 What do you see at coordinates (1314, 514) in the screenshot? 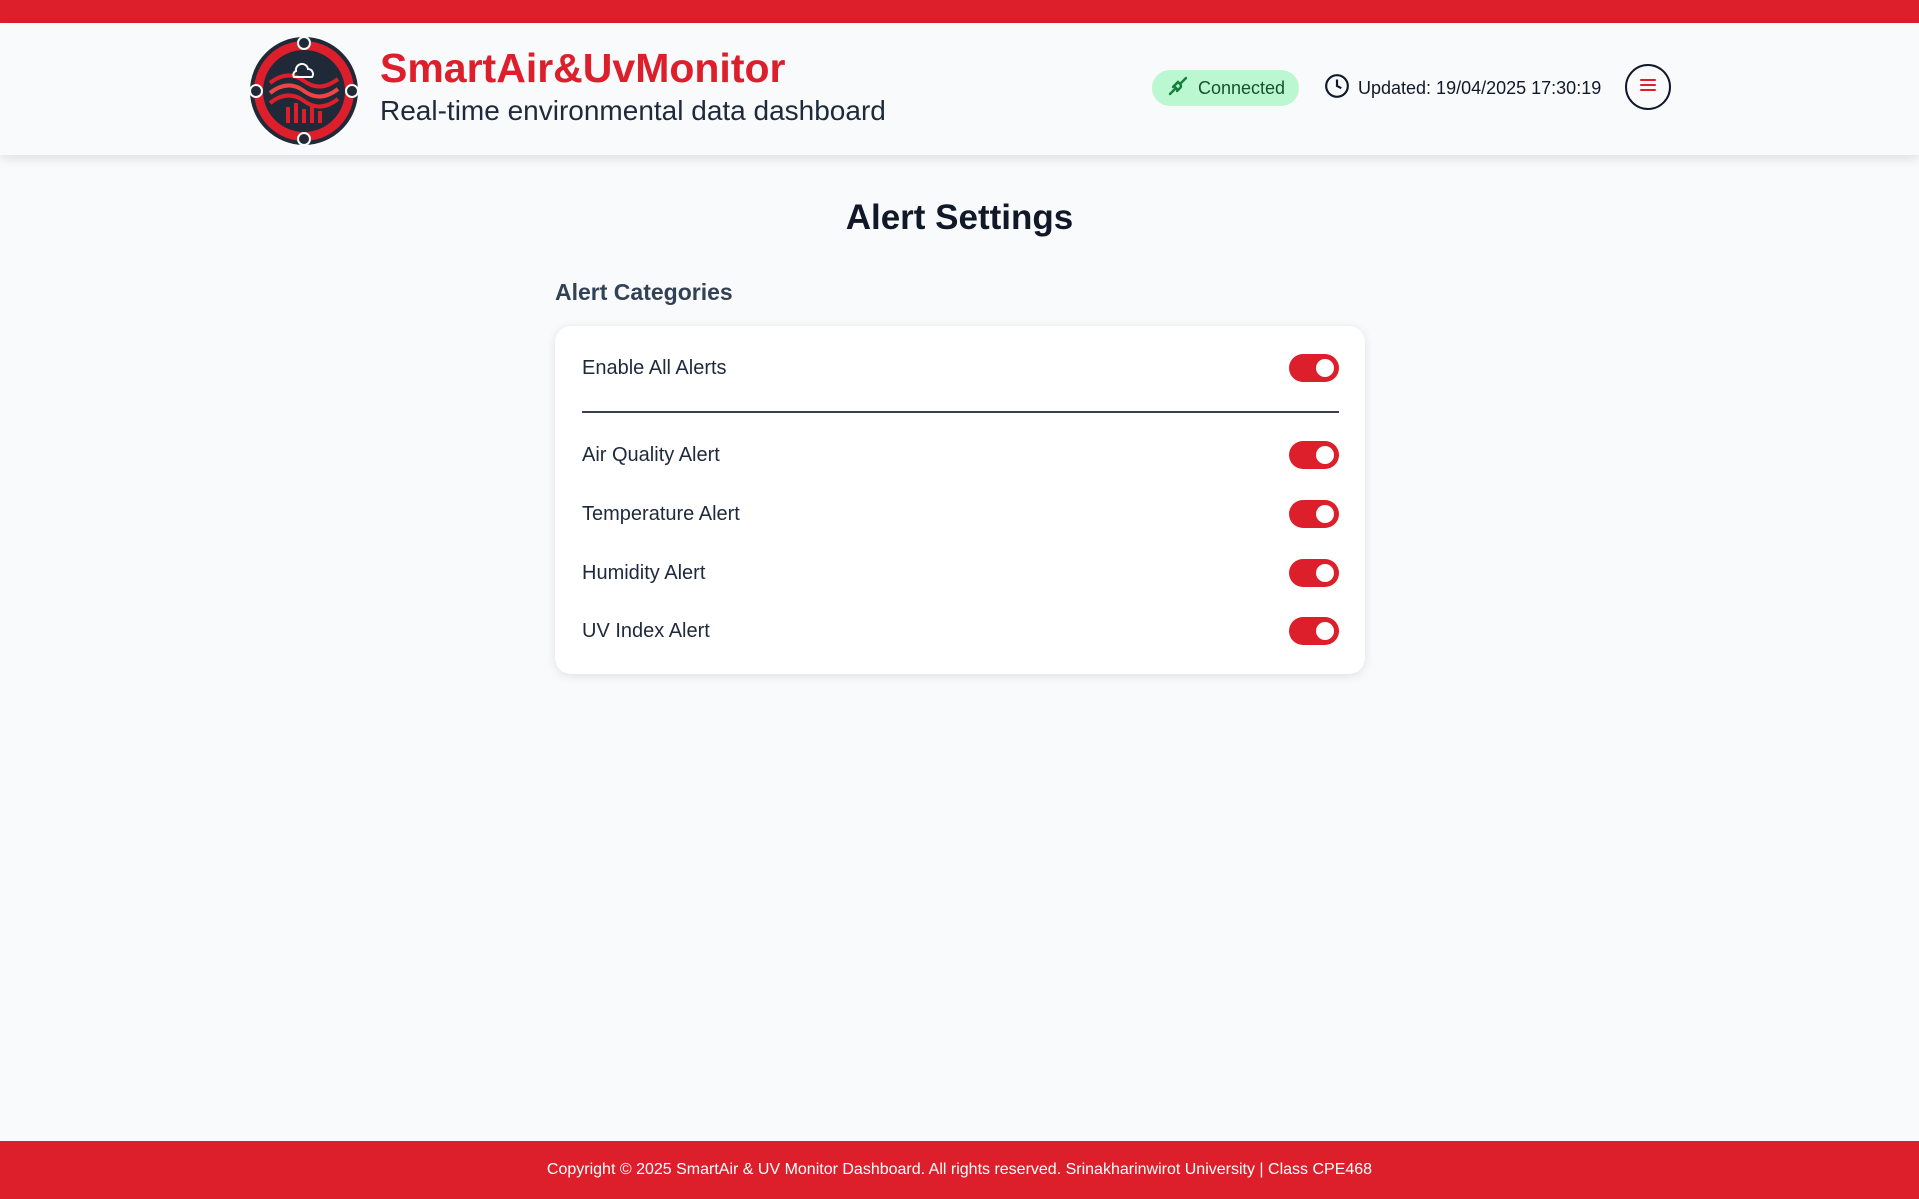
I see `temperature-alert-toggle` at bounding box center [1314, 514].